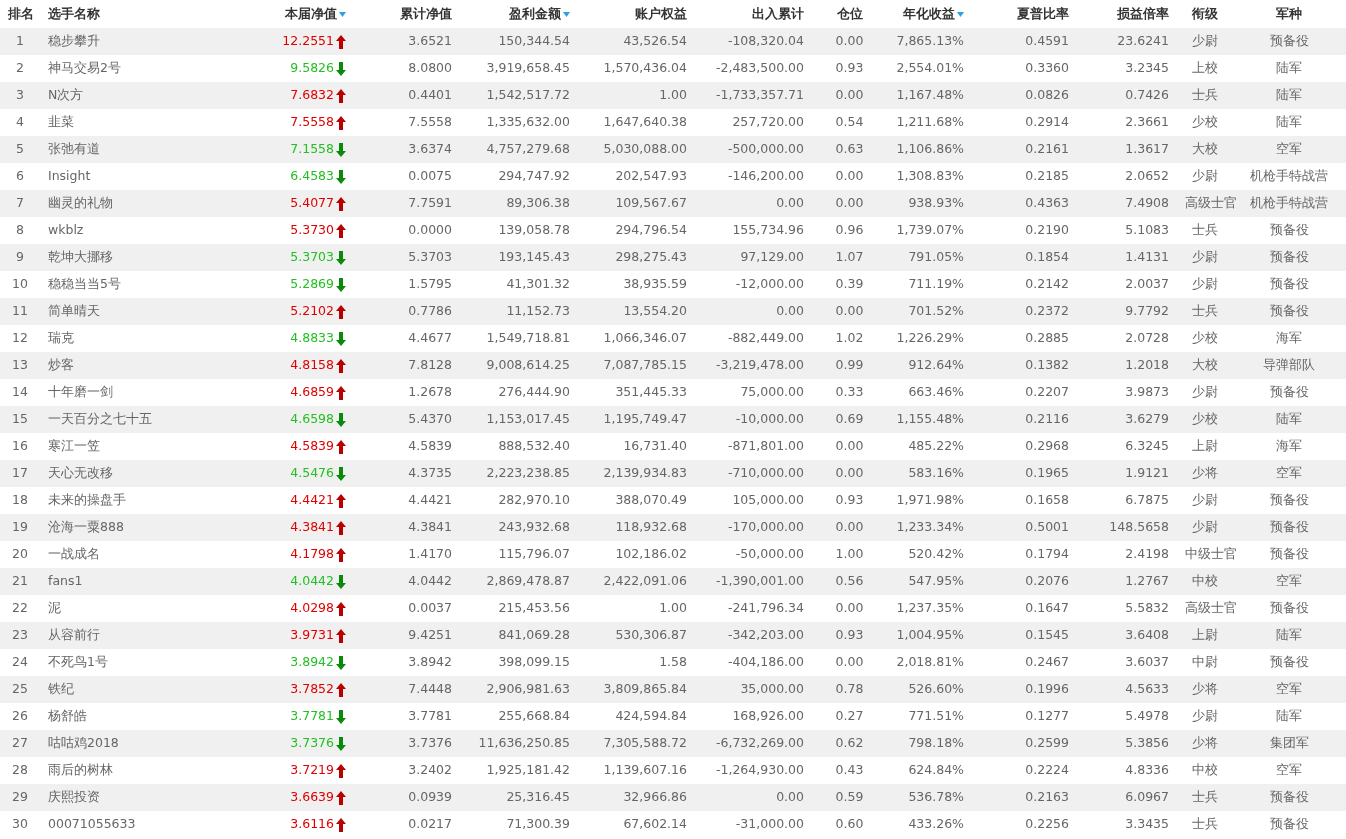  What do you see at coordinates (74, 311) in the screenshot?
I see `player-name-cell: 简单晴天` at bounding box center [74, 311].